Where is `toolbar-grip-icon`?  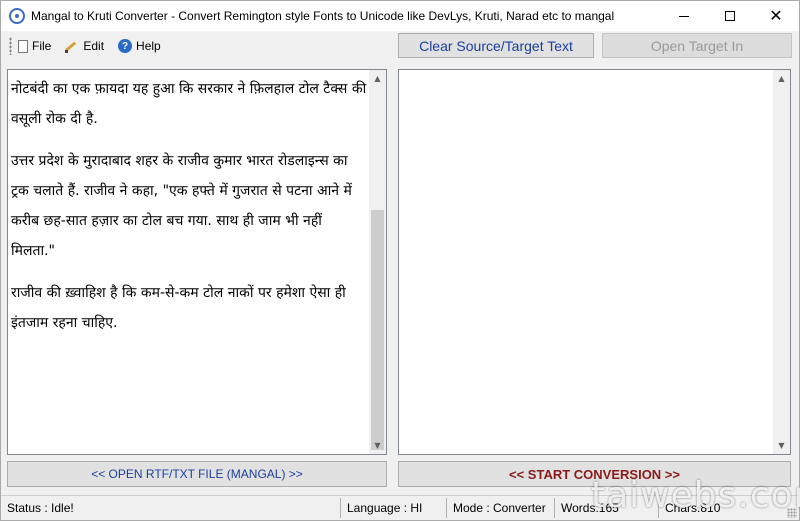
toolbar-grip-icon is located at coordinates (10, 46).